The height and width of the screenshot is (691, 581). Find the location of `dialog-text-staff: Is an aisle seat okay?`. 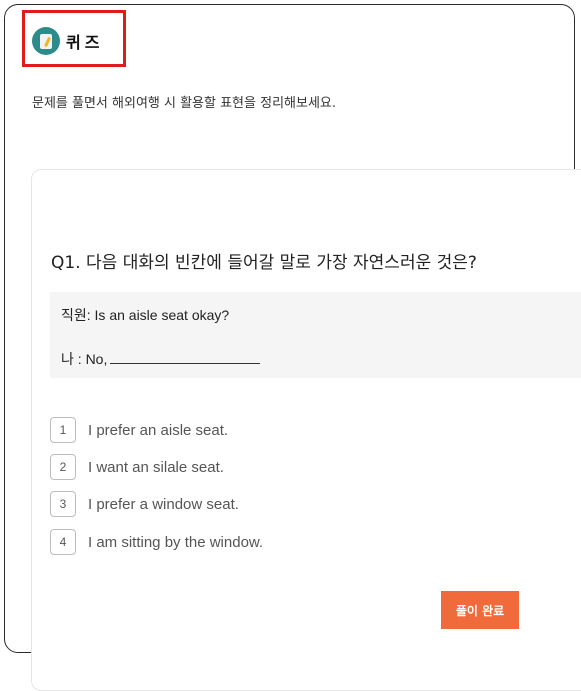

dialog-text-staff: Is an aisle seat okay? is located at coordinates (162, 315).